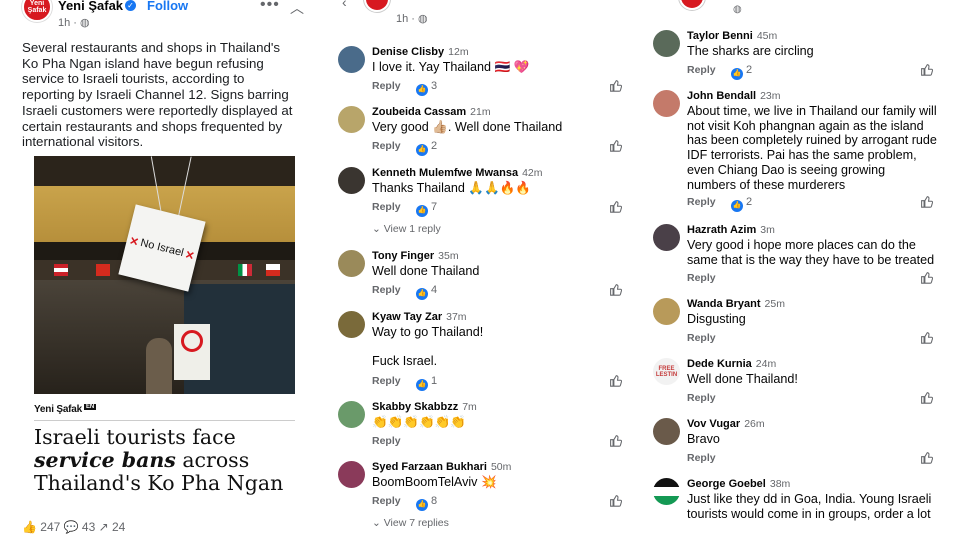 The image size is (960, 540). I want to click on commenter-name: Dede Kurnia 24m, so click(731, 364).